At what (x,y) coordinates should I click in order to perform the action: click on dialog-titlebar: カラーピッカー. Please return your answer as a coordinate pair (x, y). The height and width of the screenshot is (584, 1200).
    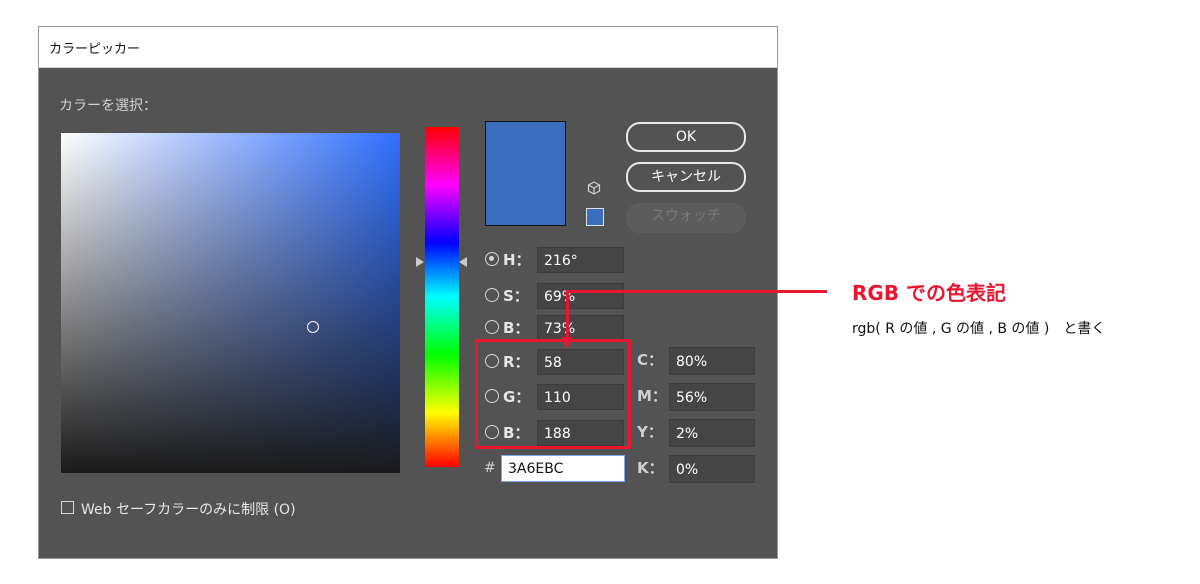
    Looking at the image, I should click on (408, 47).